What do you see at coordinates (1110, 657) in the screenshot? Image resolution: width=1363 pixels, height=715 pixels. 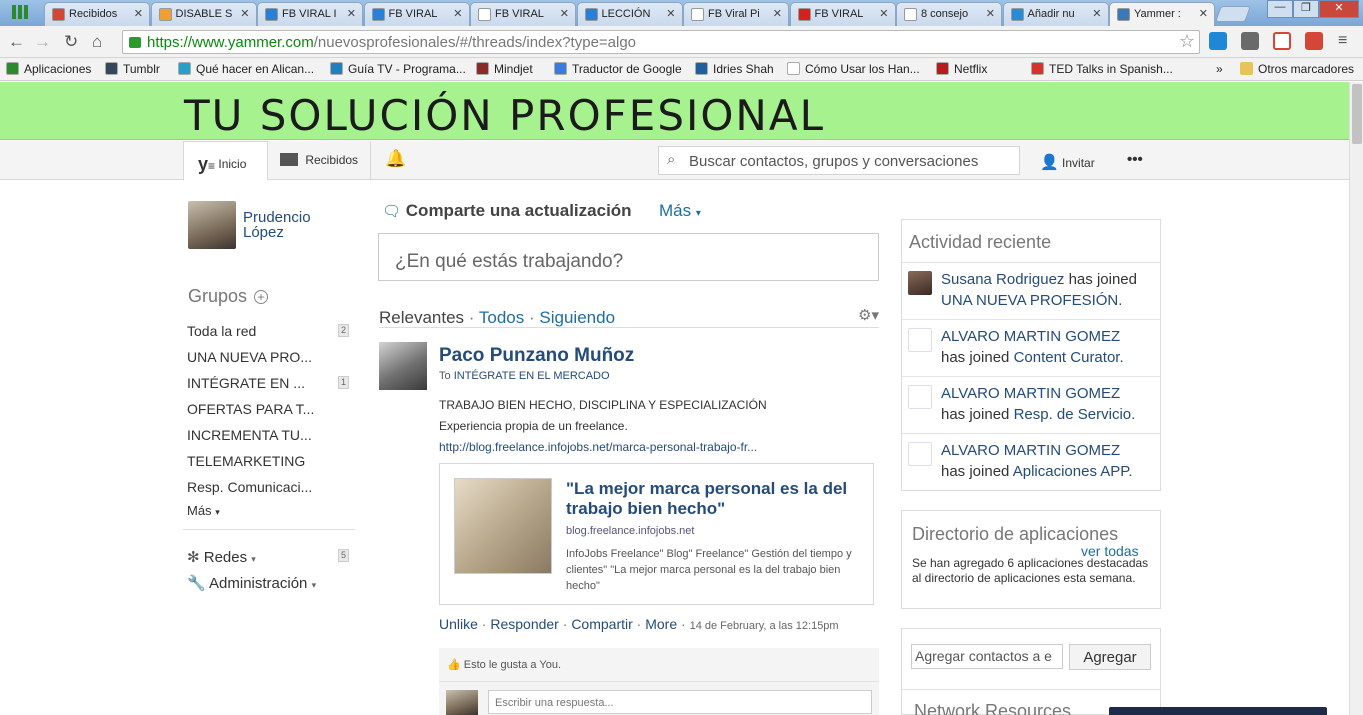 I see `agregar-button: Agregar` at bounding box center [1110, 657].